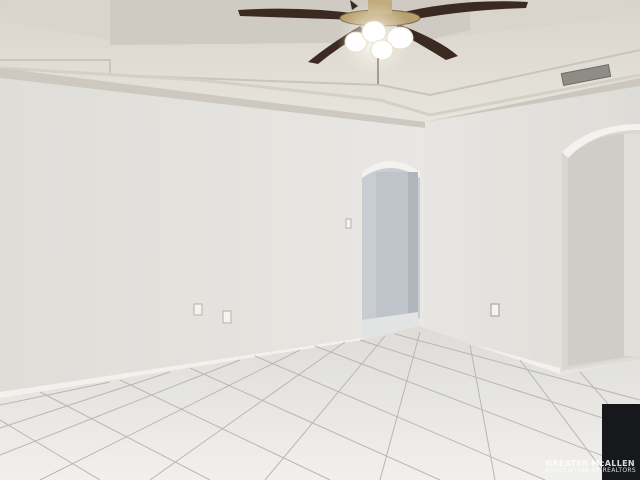  Describe the element at coordinates (590, 463) in the screenshot. I see `watermark-line-1: GREATER McALLEN` at that location.